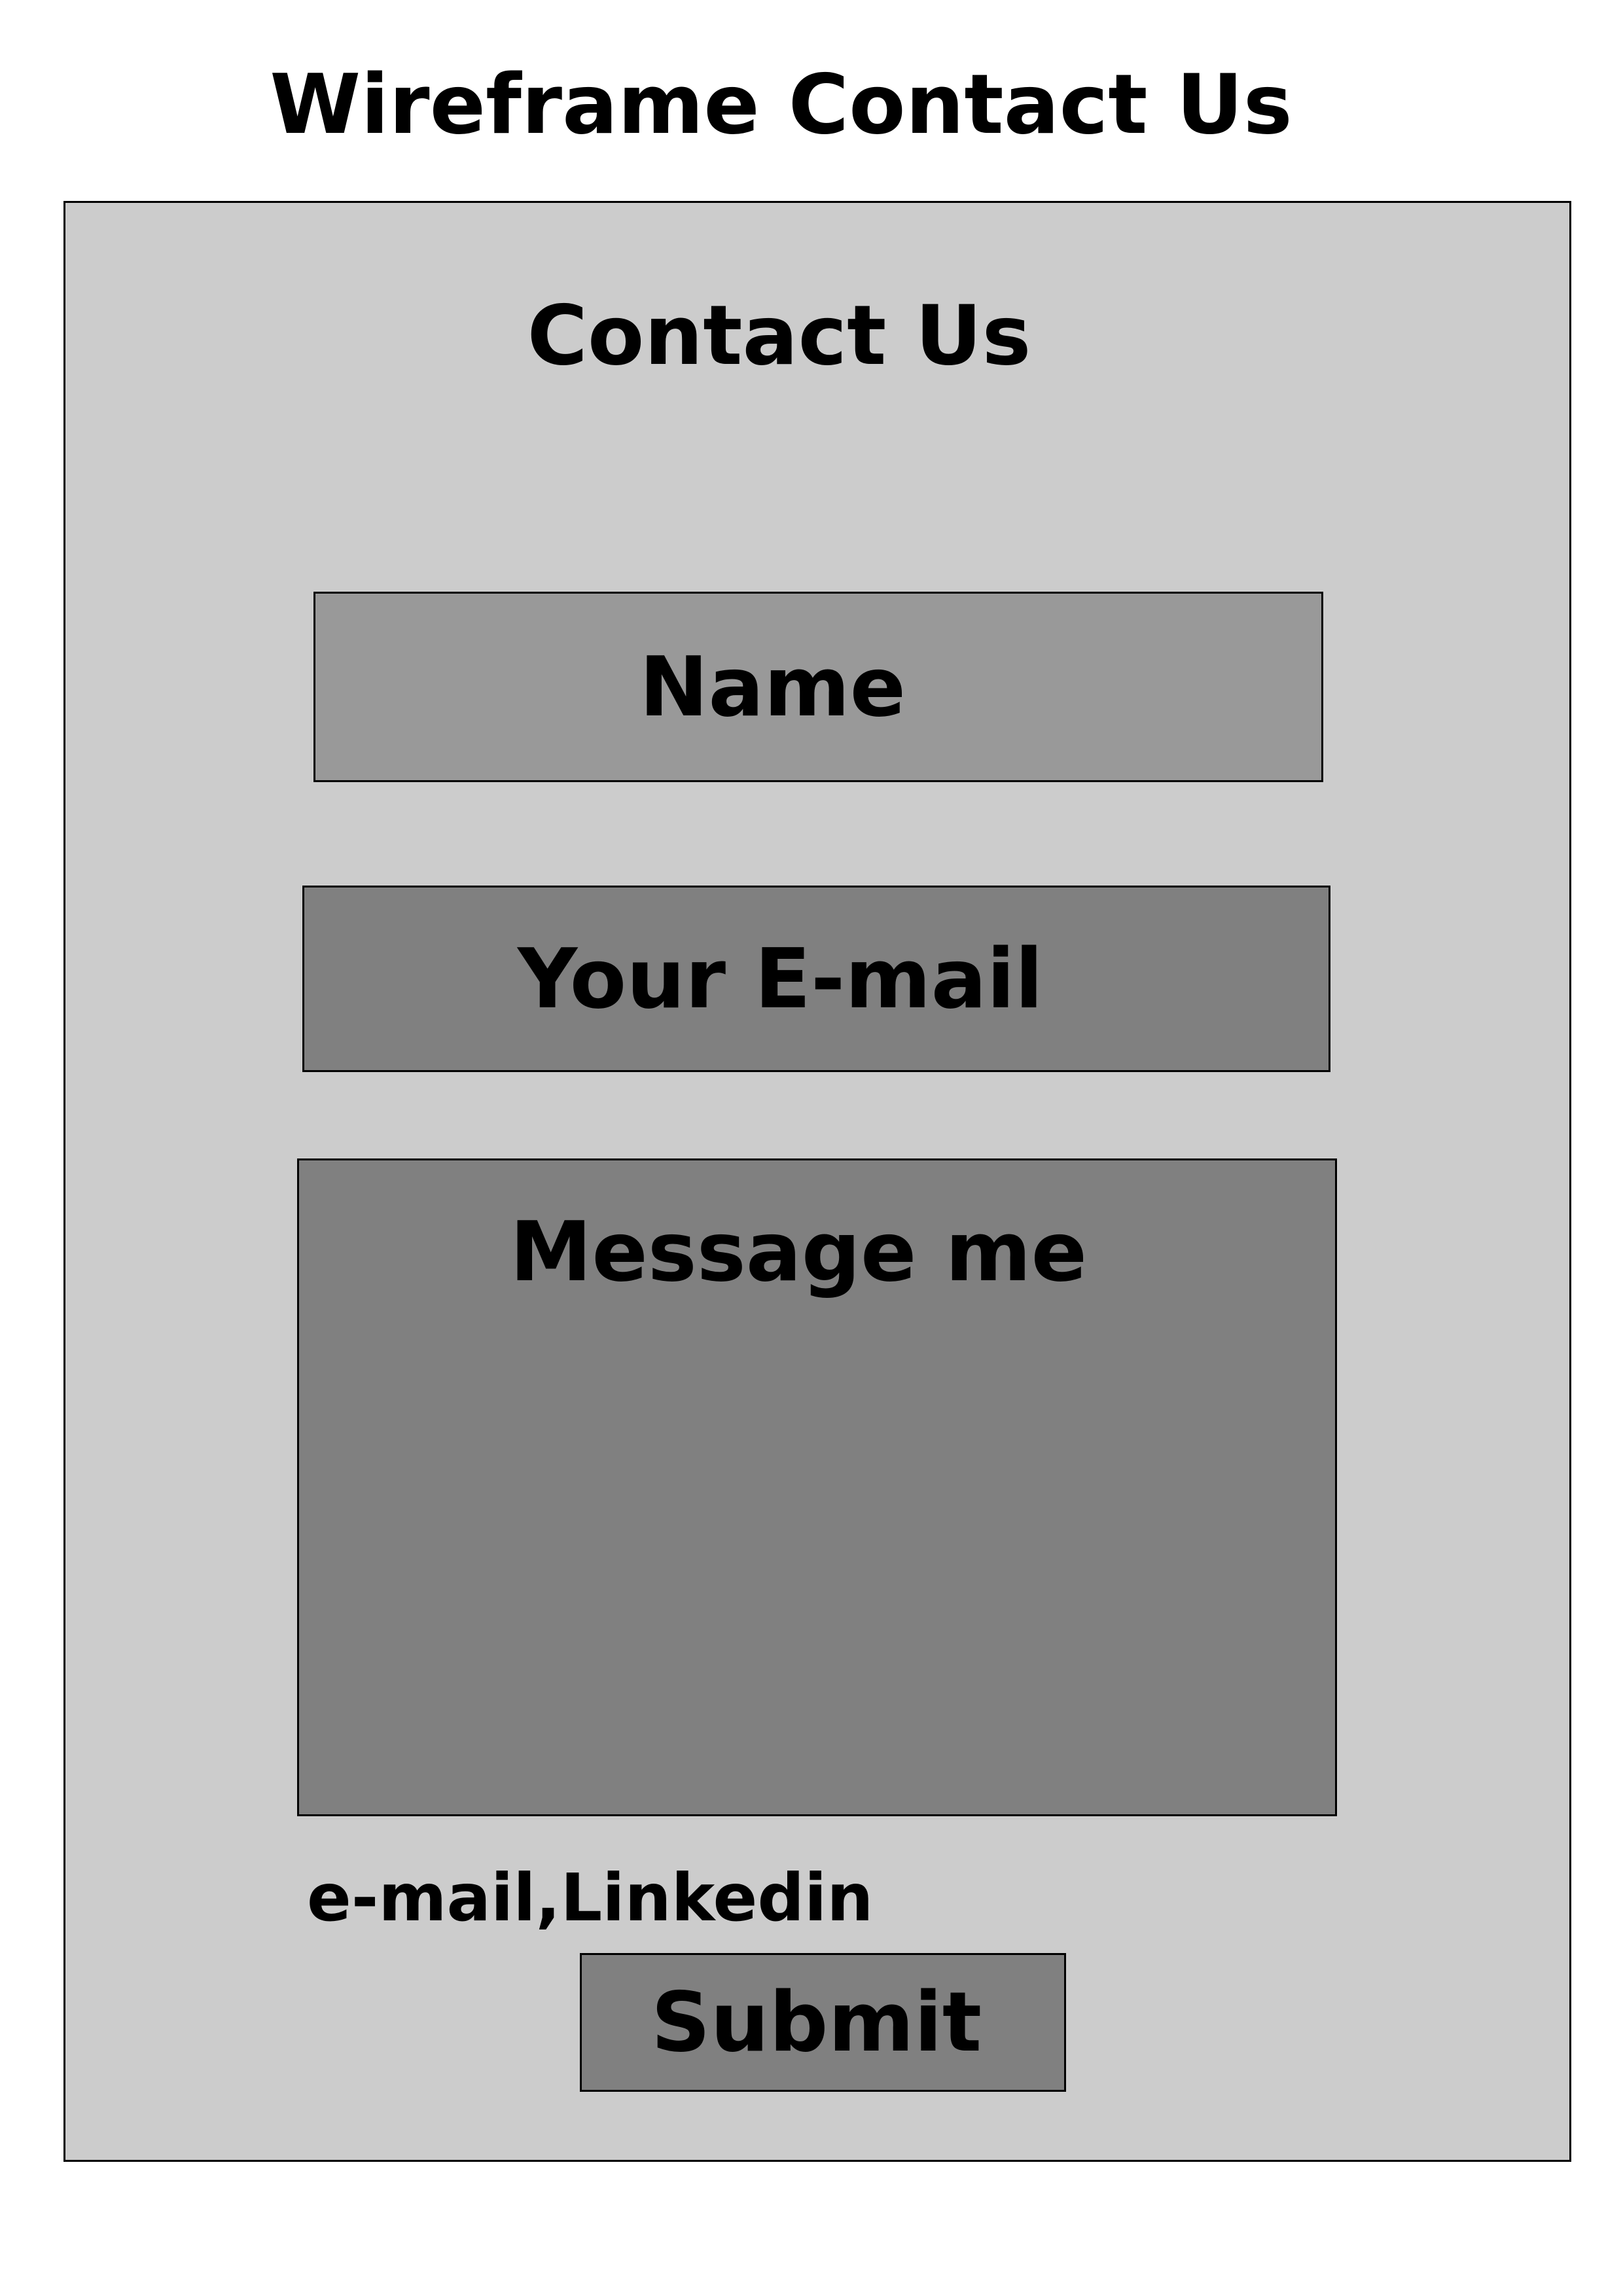 Image resolution: width=1623 pixels, height=2296 pixels. I want to click on contact-heading: Contact Us, so click(779, 335).